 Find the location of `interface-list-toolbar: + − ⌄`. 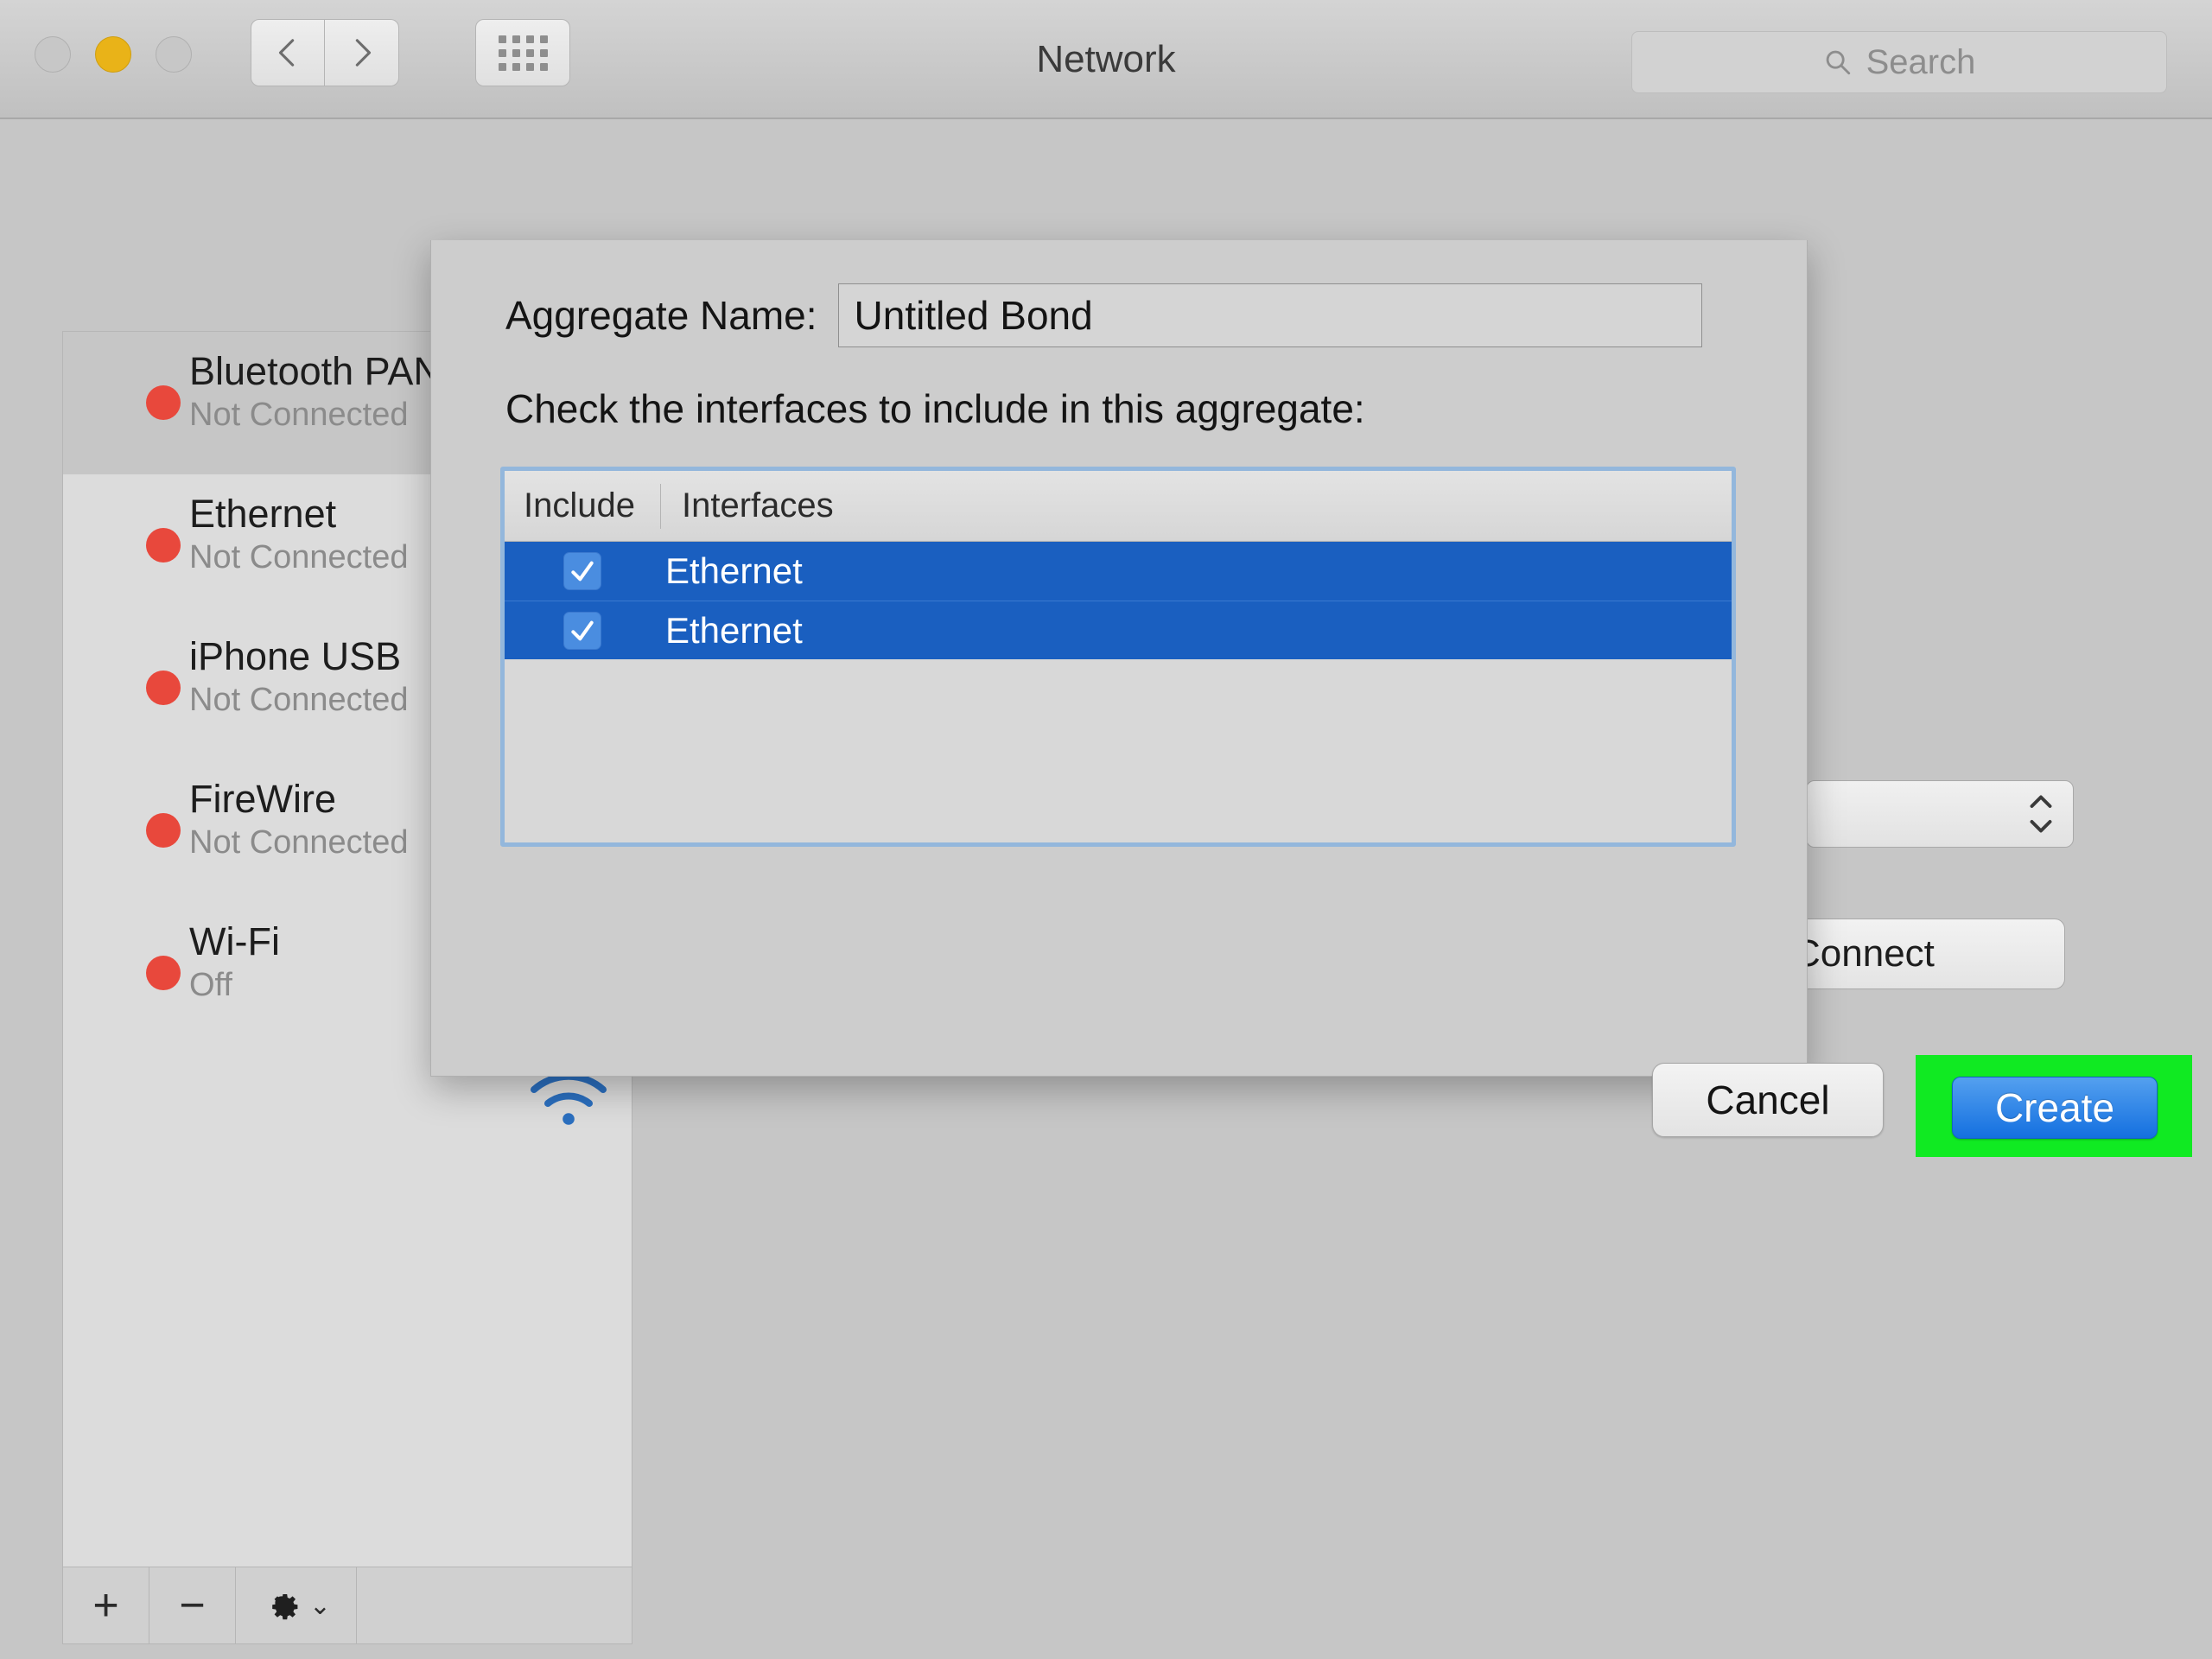

interface-list-toolbar: + − ⌄ is located at coordinates (347, 1605).